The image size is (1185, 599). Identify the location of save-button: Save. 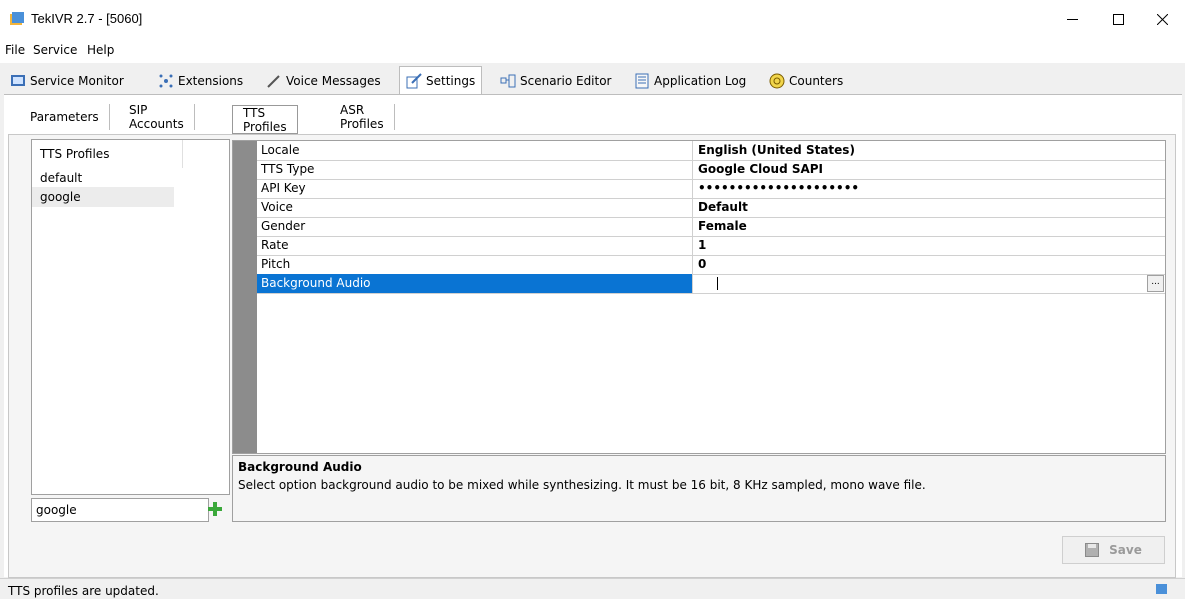
(1113, 550).